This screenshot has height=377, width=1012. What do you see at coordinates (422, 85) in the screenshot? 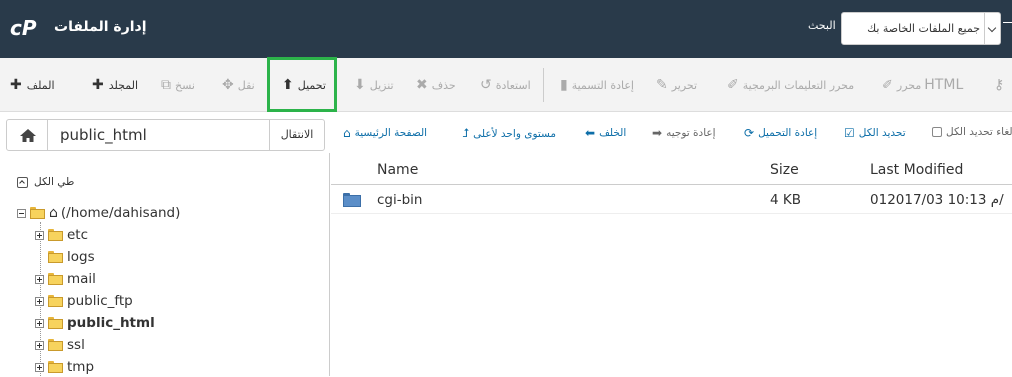
I see `close-icon: ✖` at bounding box center [422, 85].